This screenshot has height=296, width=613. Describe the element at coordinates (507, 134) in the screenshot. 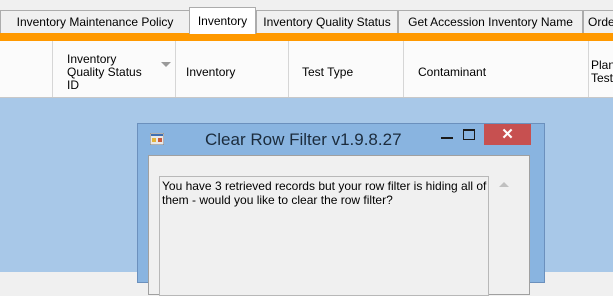

I see `close-button: ✕` at that location.